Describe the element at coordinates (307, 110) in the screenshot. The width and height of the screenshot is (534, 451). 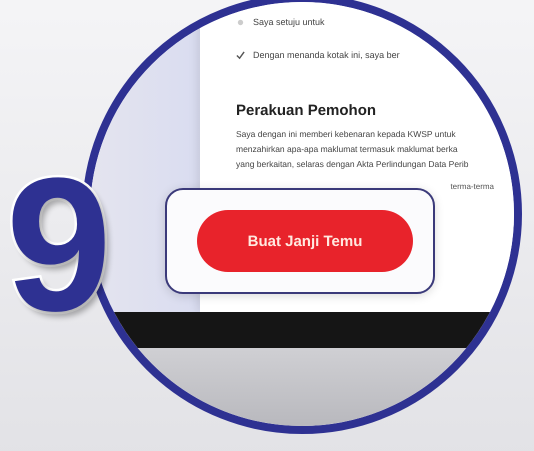
I see `section-heading: Perakuan Pemohon` at that location.